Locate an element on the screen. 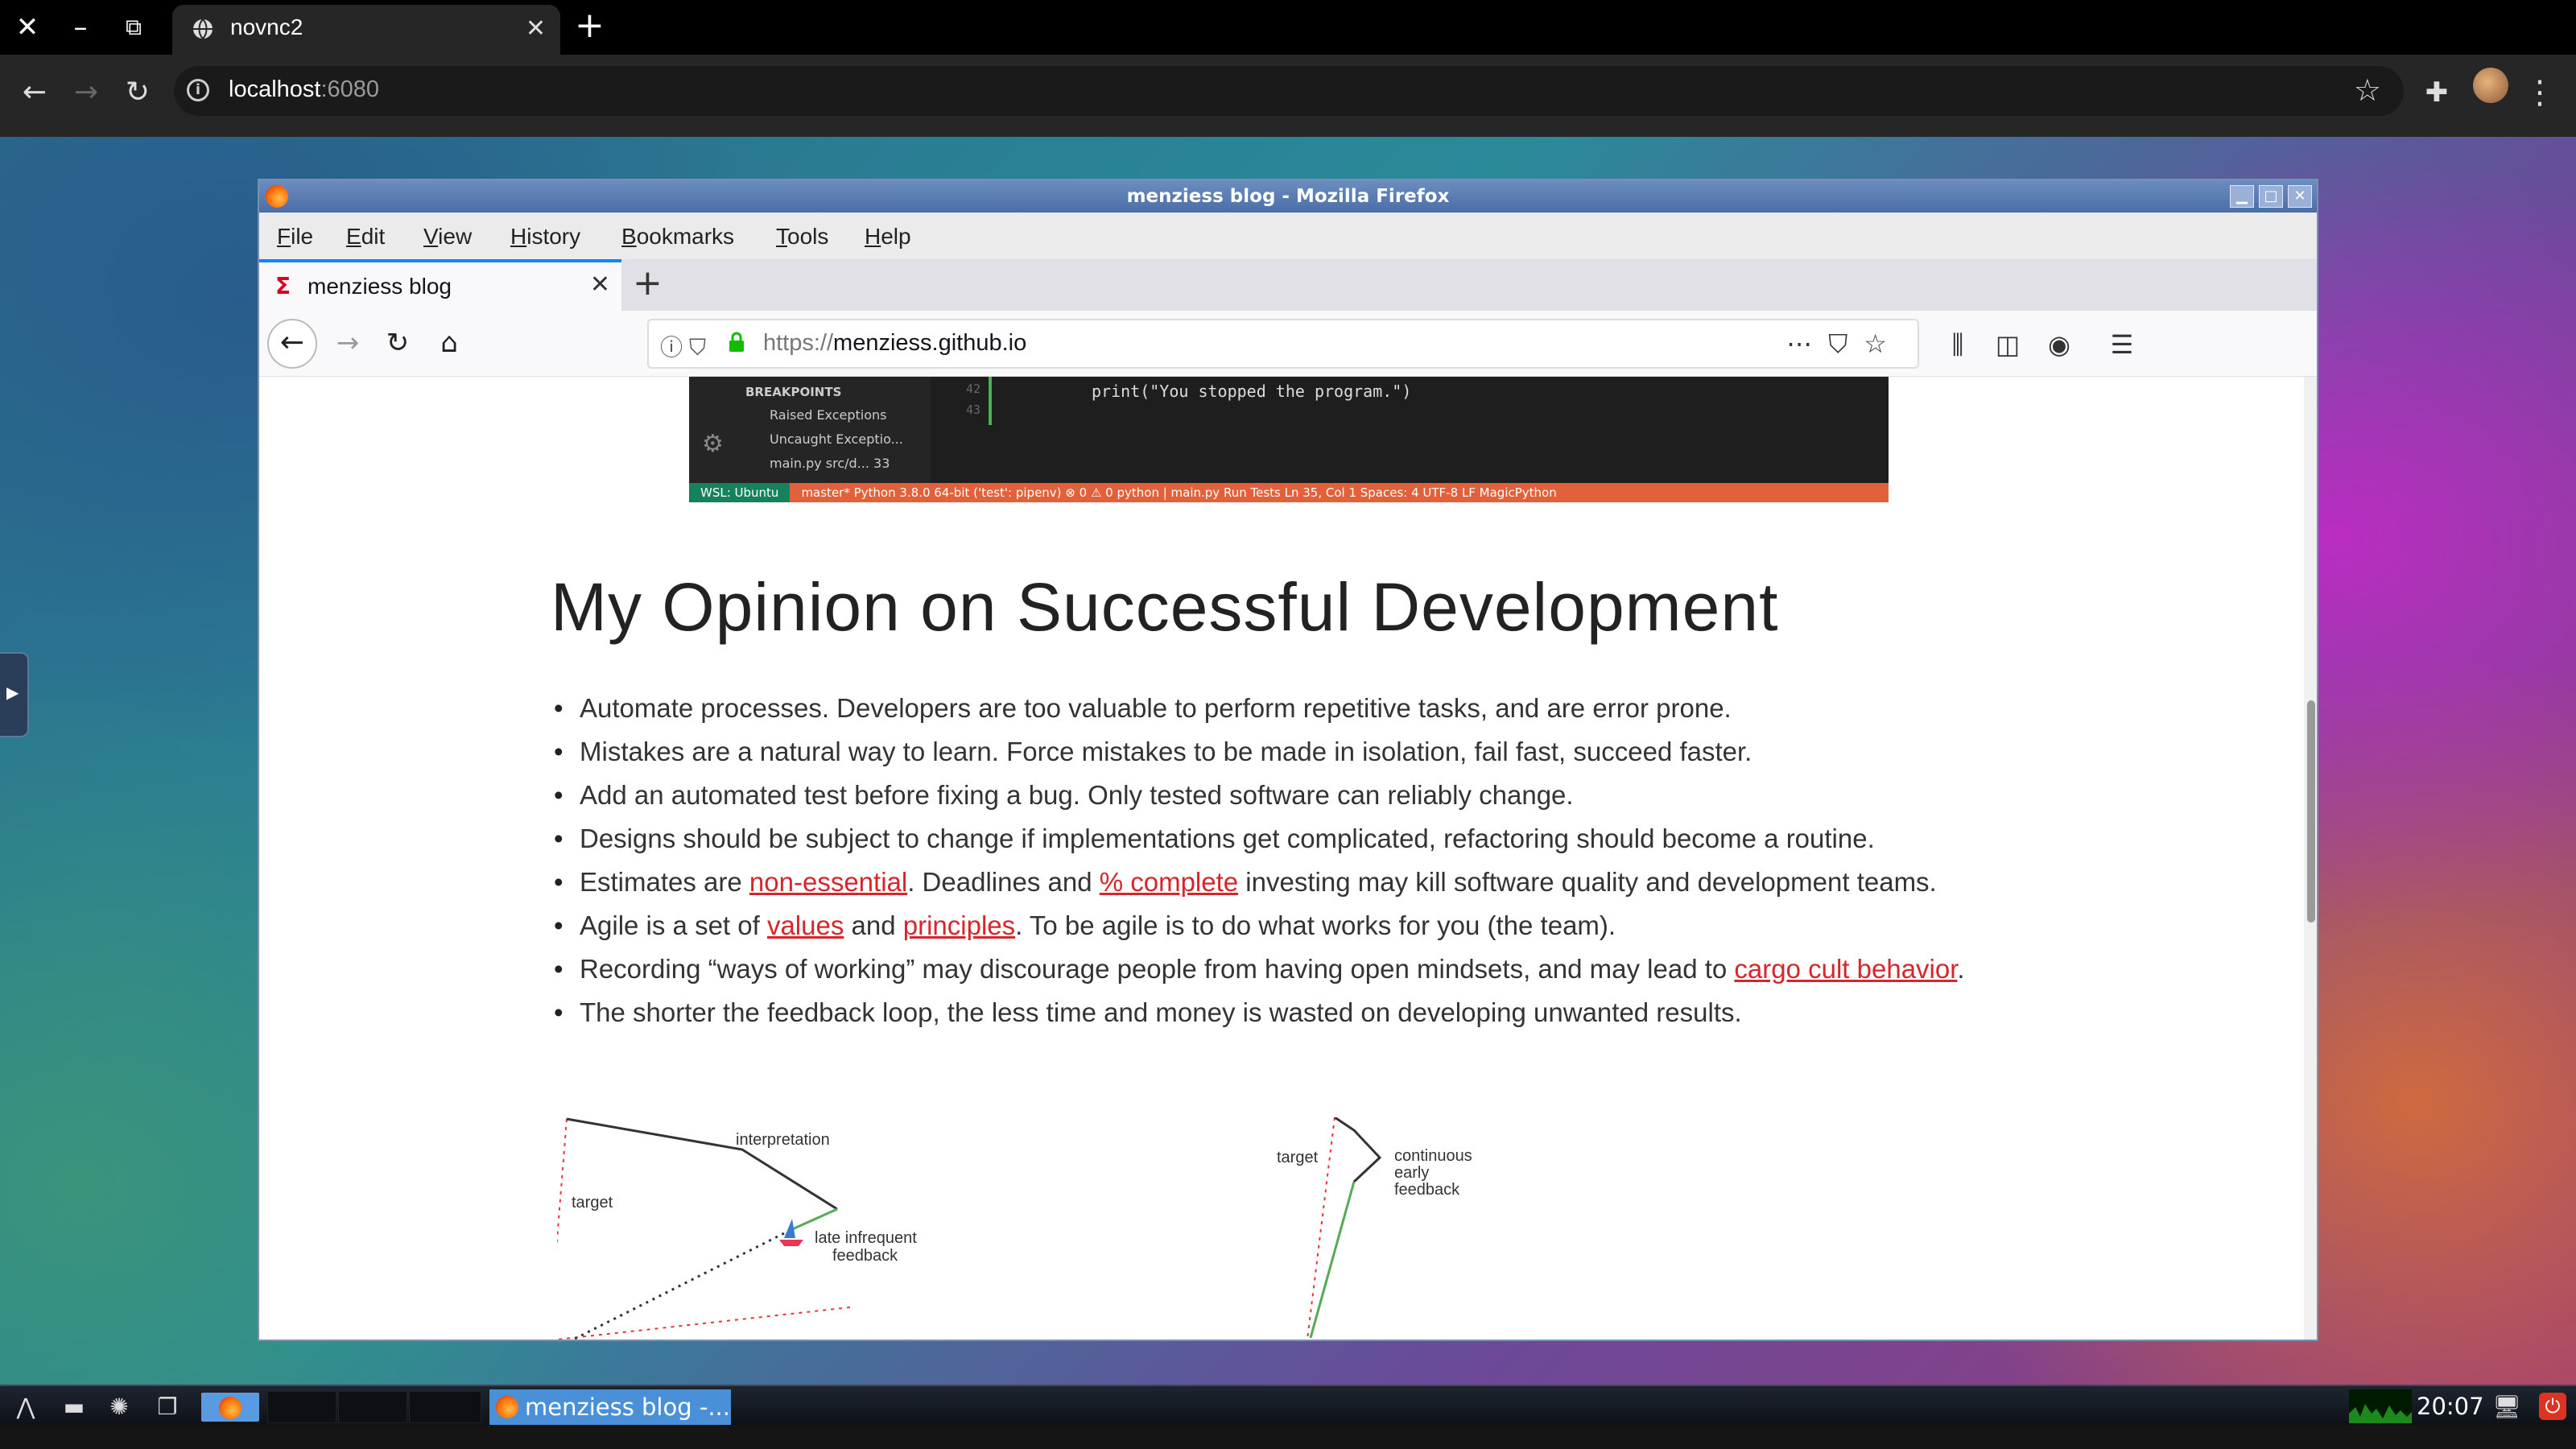 This screenshot has height=1449, width=2576. page-scrollbar is located at coordinates (2310, 858).